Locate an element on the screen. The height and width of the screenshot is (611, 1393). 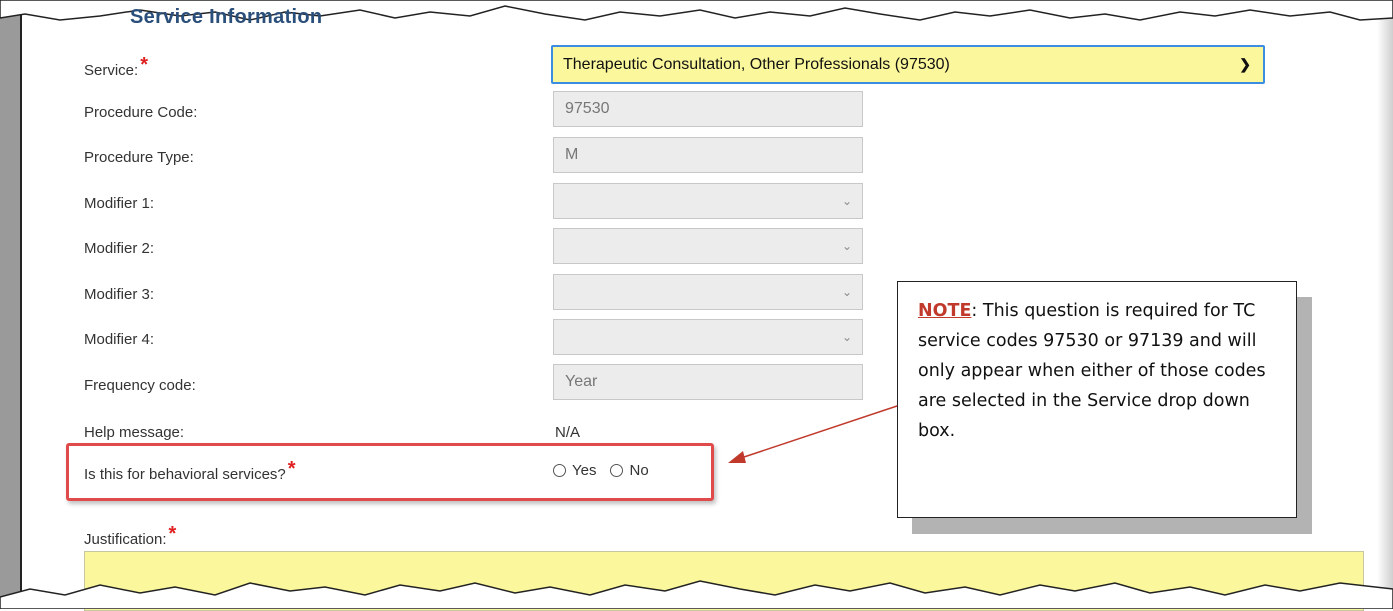
procedure-type-field: M is located at coordinates (708, 155).